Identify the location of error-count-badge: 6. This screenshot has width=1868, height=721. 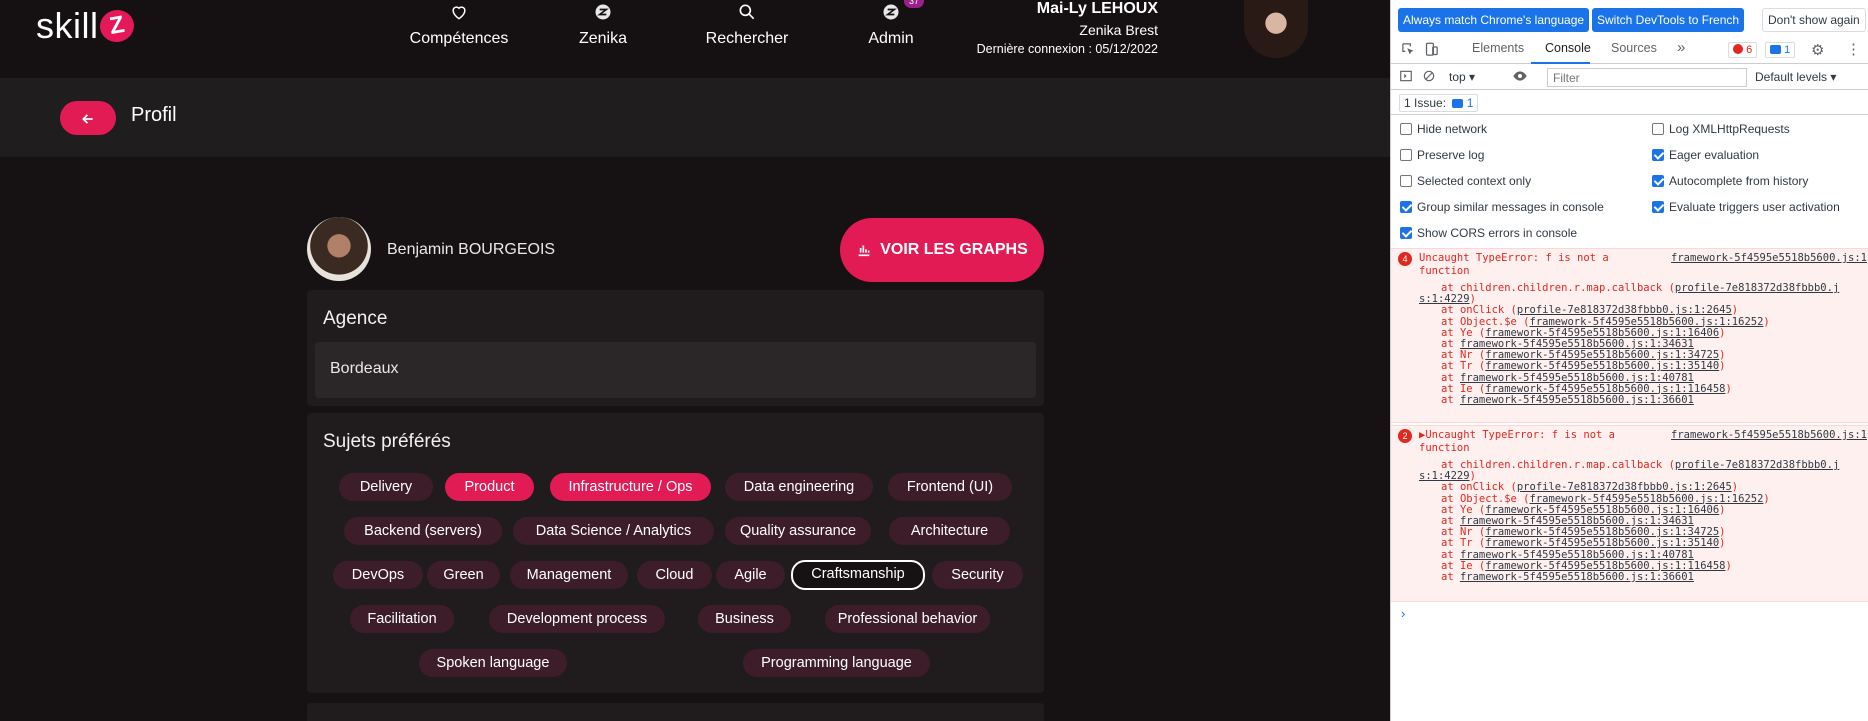
(1743, 50).